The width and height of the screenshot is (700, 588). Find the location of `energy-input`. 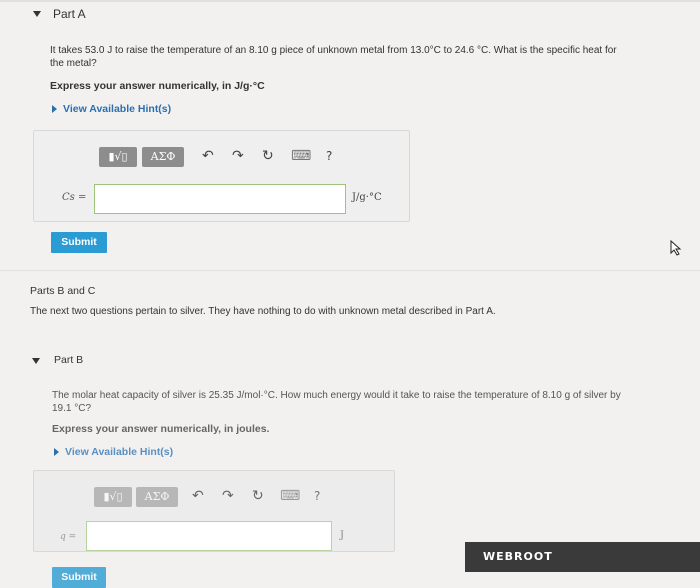

energy-input is located at coordinates (209, 536).